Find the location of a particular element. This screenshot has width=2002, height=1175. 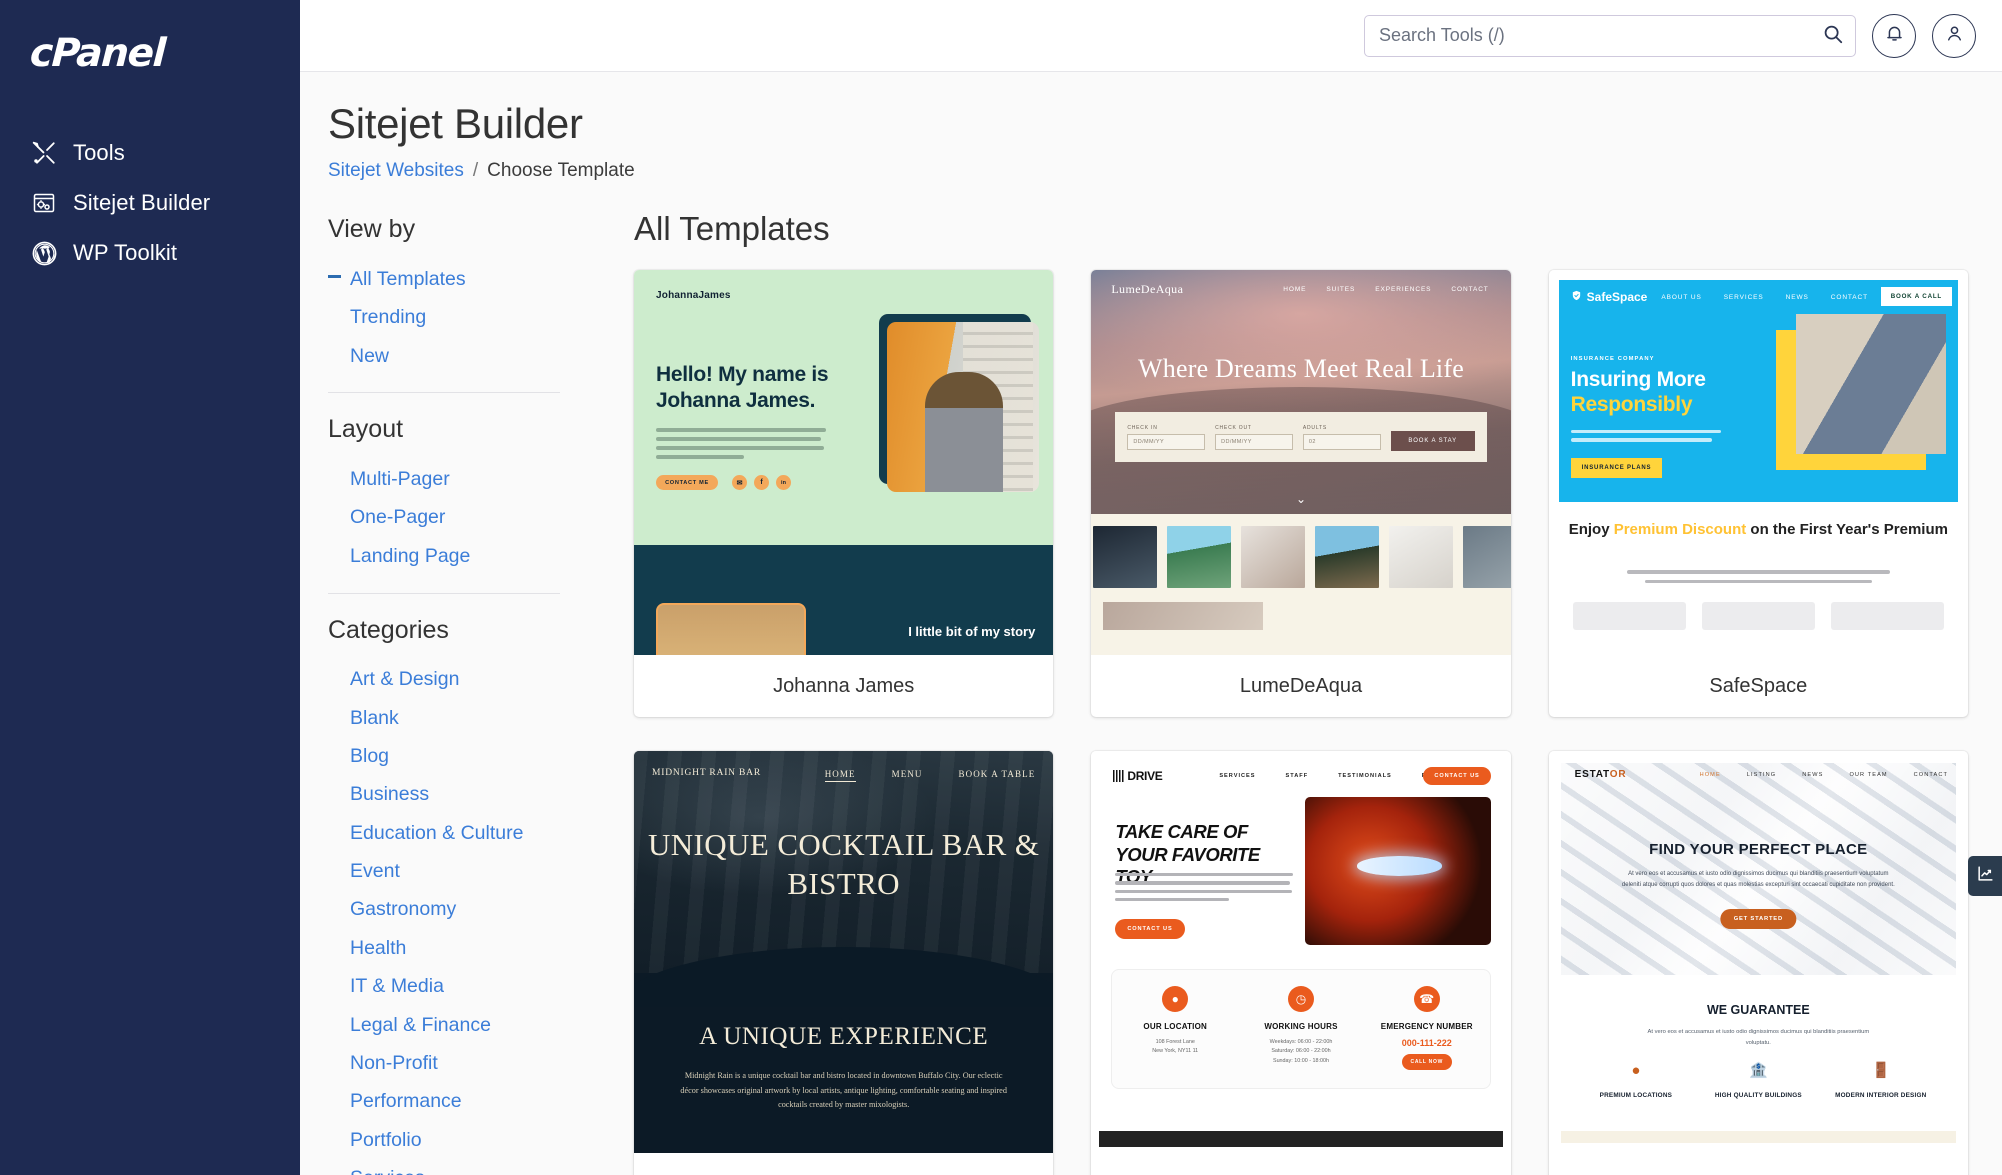

filter-trending: Trending is located at coordinates (464, 318).